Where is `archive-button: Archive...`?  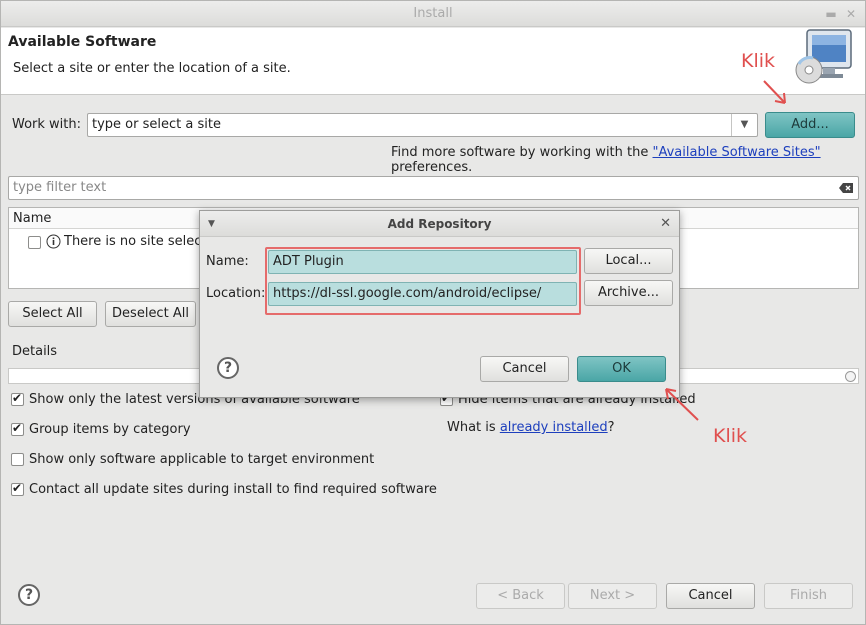
archive-button: Archive... is located at coordinates (628, 293).